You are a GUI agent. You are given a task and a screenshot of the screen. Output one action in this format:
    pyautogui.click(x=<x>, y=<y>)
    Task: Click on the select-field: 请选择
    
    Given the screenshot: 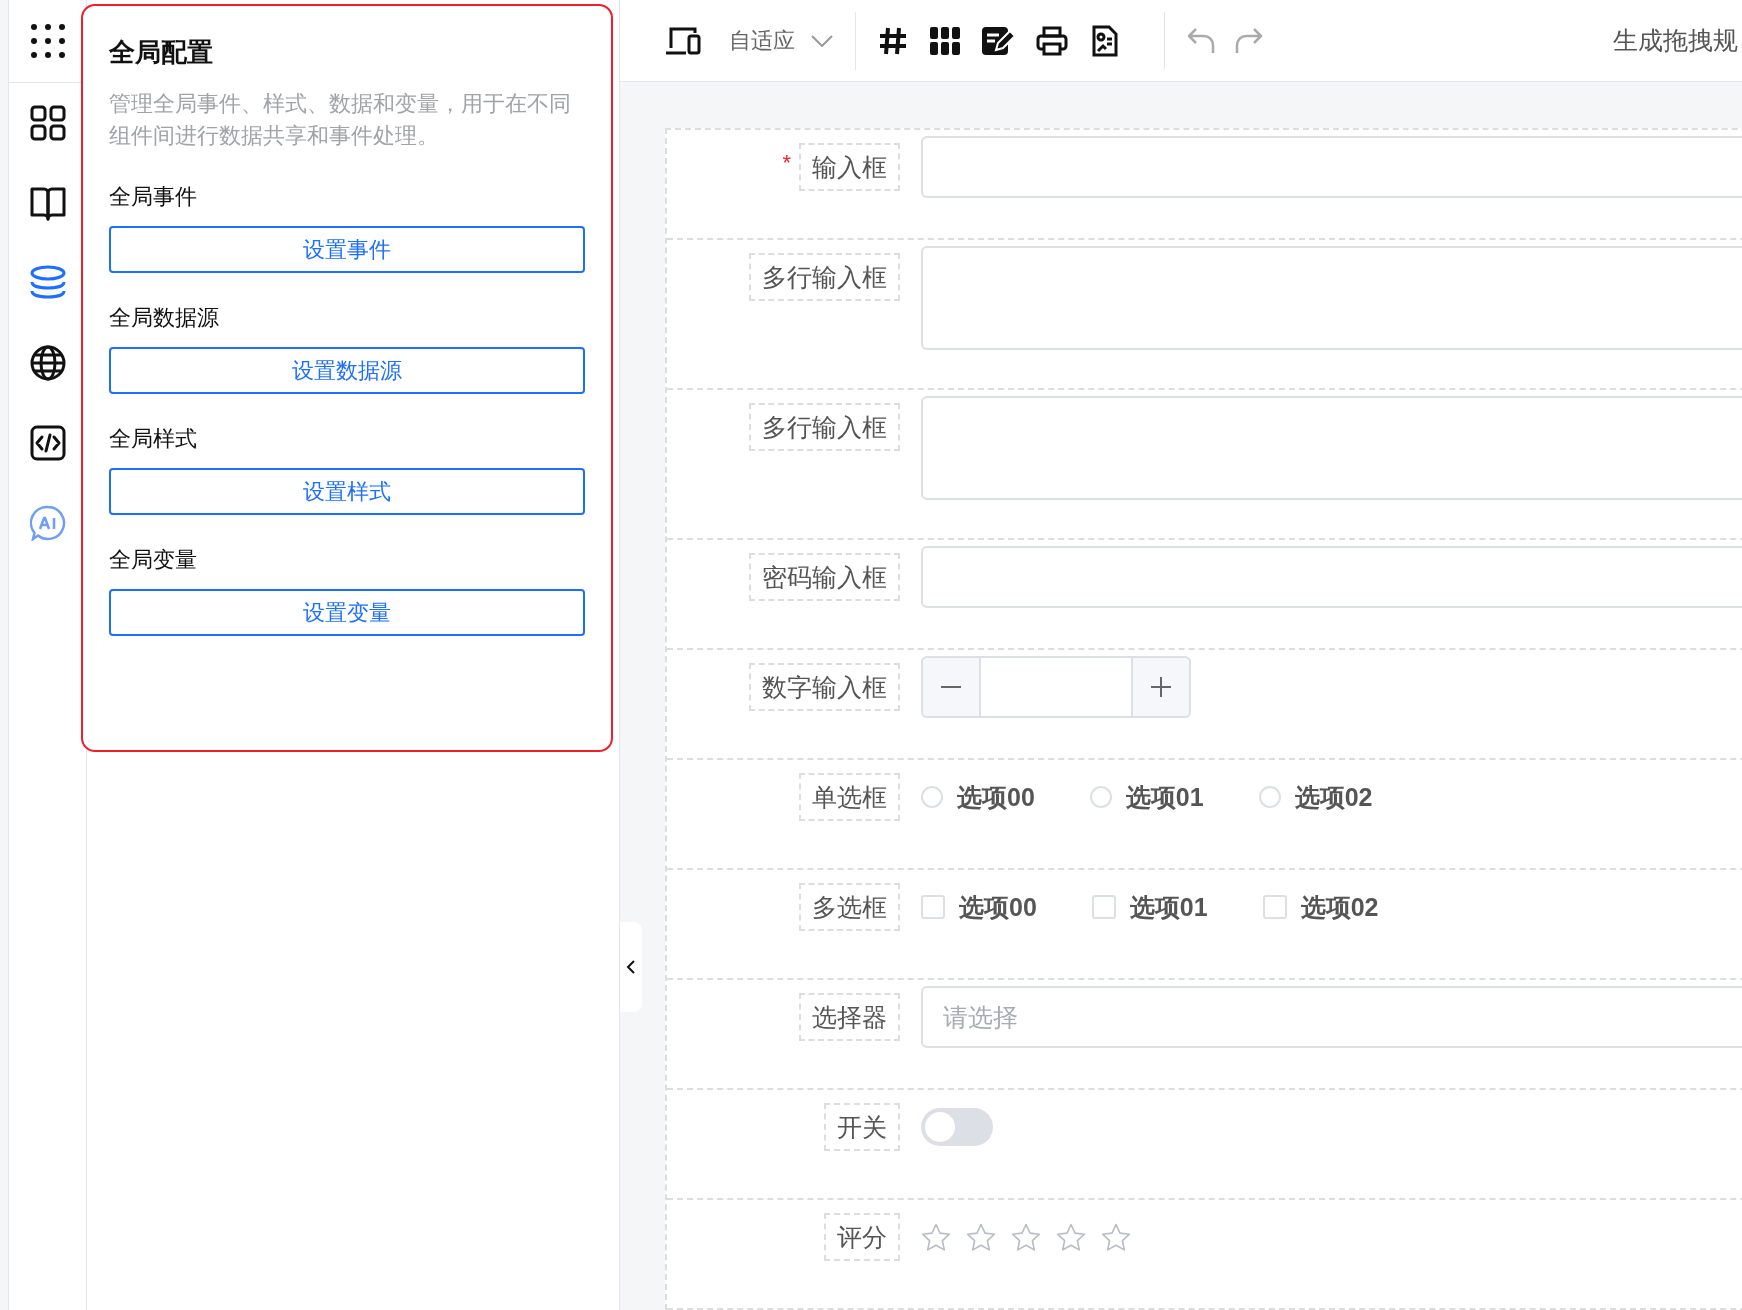 What is the action you would take?
    pyautogui.click(x=1331, y=1017)
    